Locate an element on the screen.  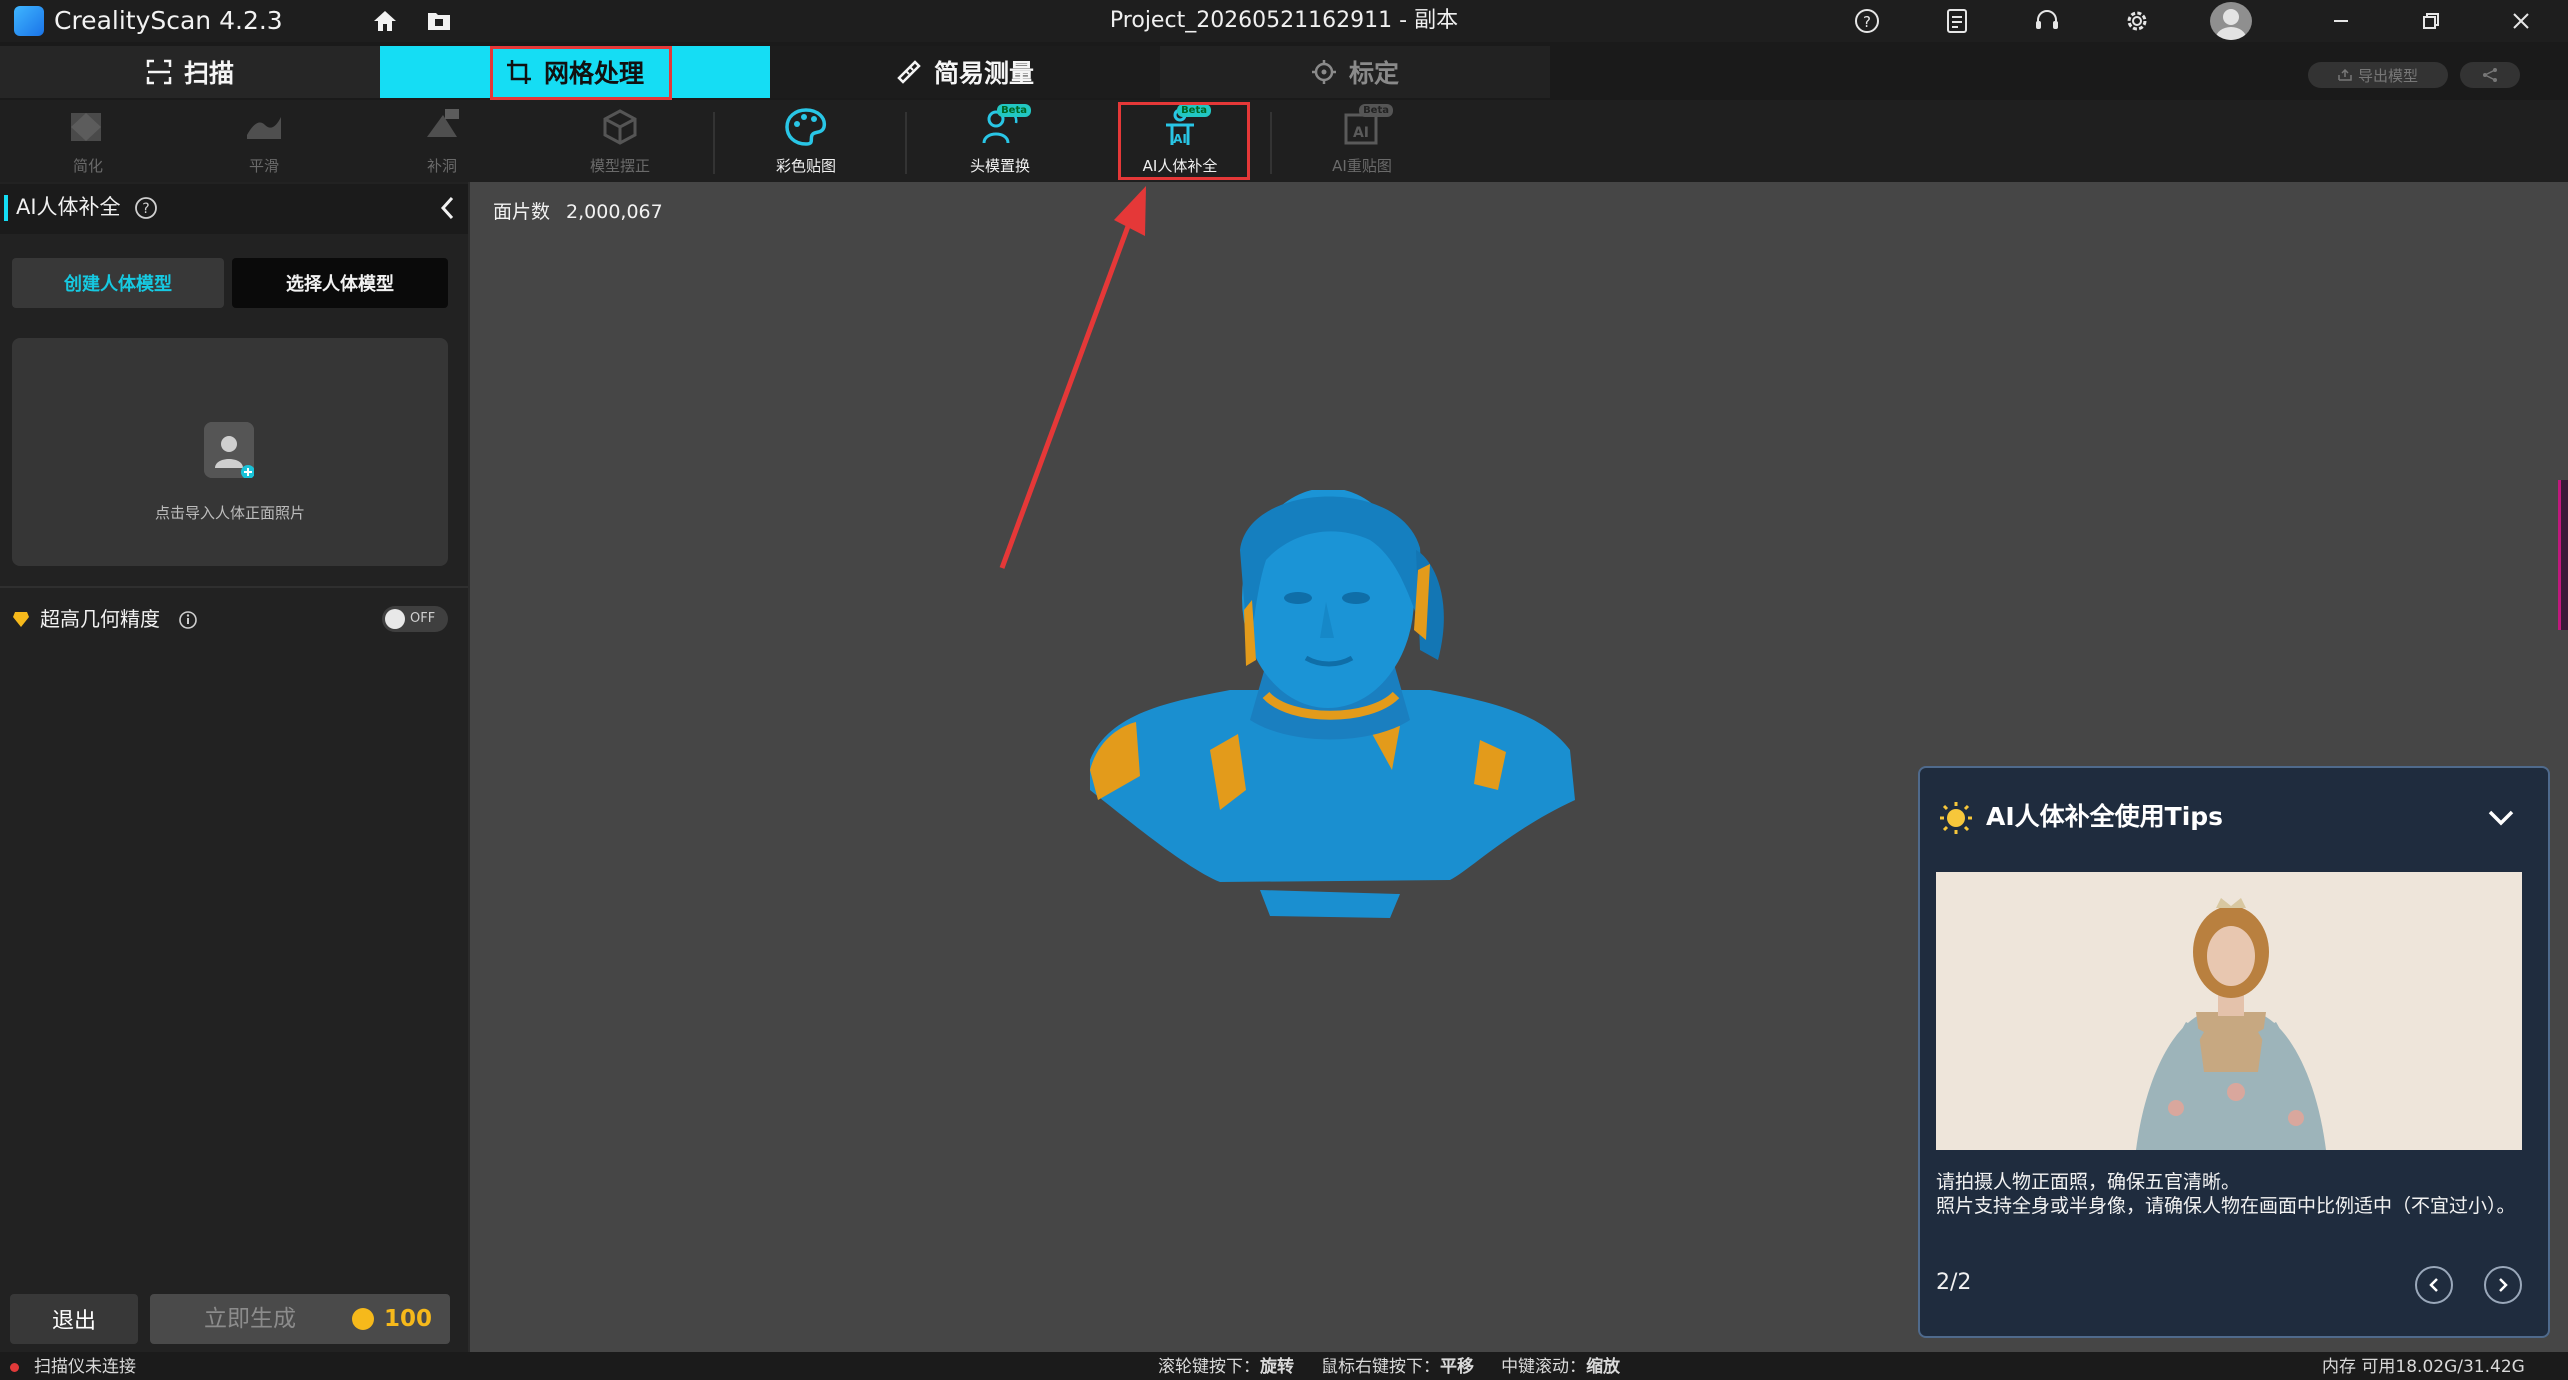
tips-page-indicator: 2/2 is located at coordinates (1954, 1282).